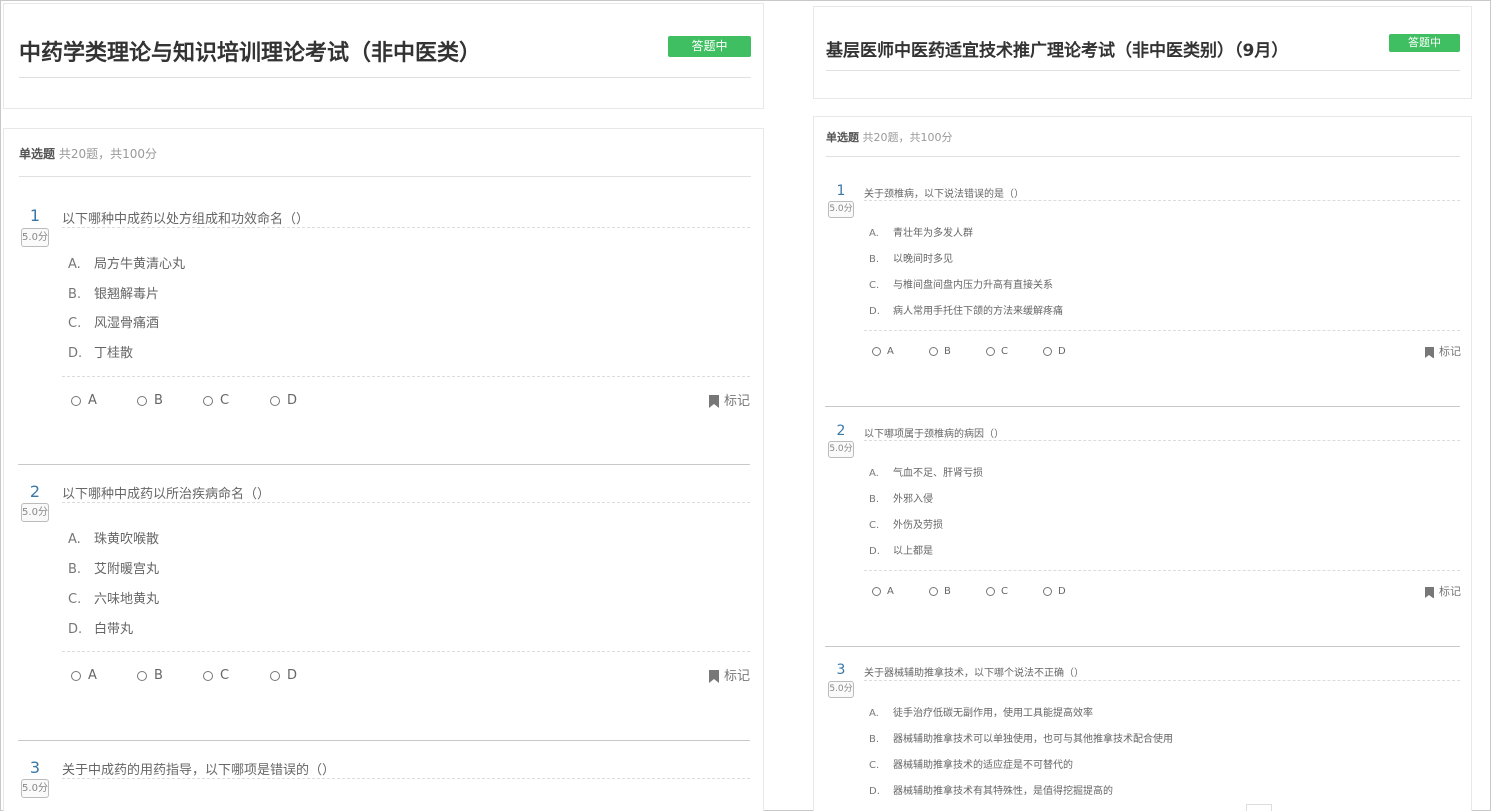 Image resolution: width=1491 pixels, height=811 pixels. What do you see at coordinates (926, 471) in the screenshot?
I see `option-a: A. 气血不足、肝肾亏损` at bounding box center [926, 471].